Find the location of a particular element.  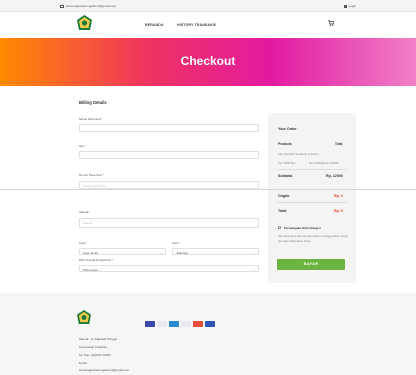

kurir-value: JNE Reg is located at coordinates (182, 252).